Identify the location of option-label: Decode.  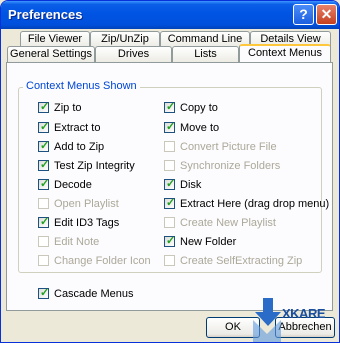
(73, 185).